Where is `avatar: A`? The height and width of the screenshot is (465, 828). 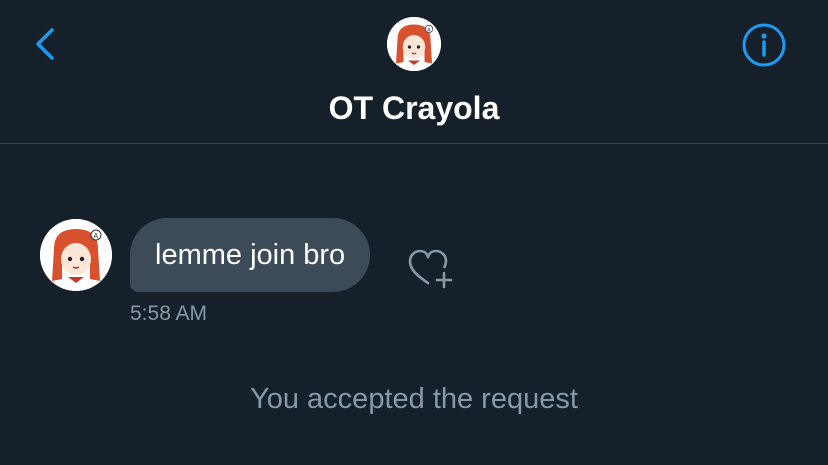 avatar: A is located at coordinates (414, 44).